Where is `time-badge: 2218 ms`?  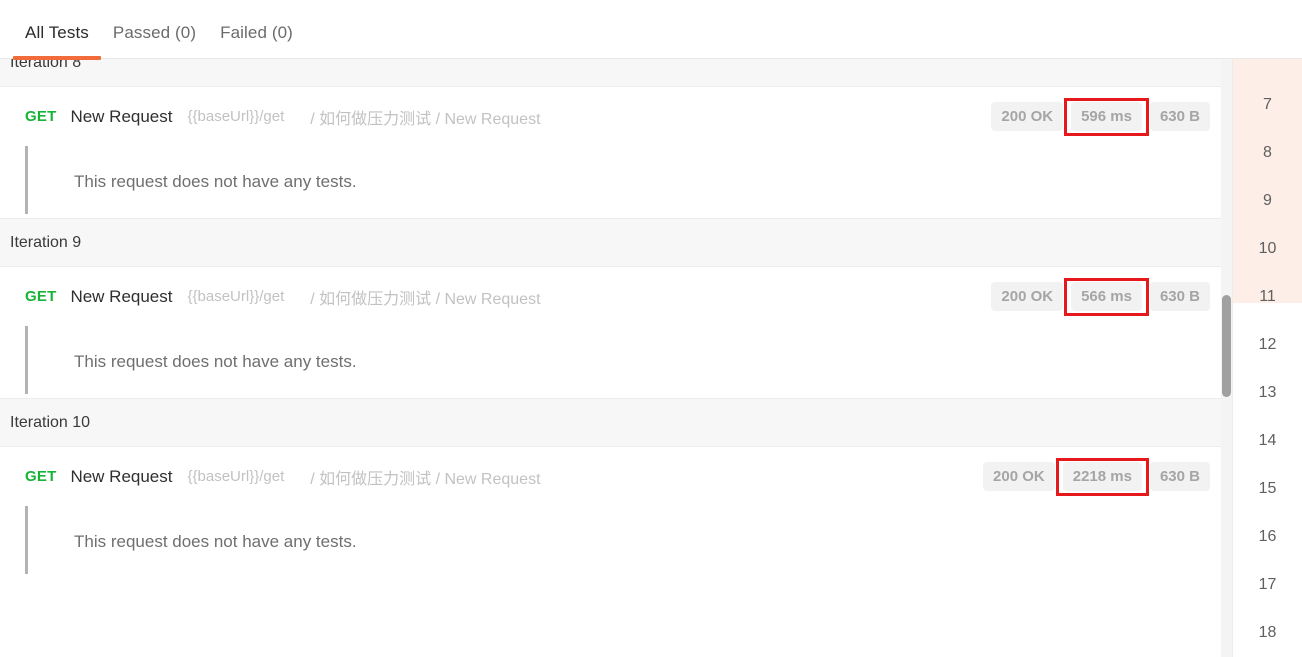 time-badge: 2218 ms is located at coordinates (1102, 476).